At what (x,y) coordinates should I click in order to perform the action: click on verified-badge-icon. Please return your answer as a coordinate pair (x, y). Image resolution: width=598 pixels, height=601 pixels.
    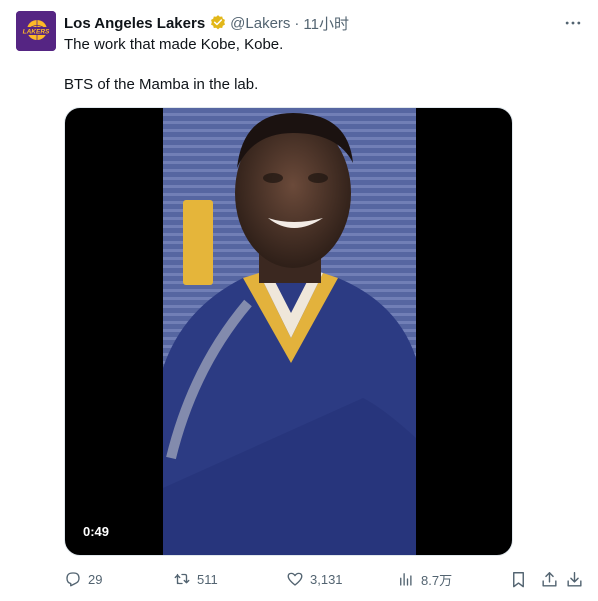
    Looking at the image, I should click on (218, 23).